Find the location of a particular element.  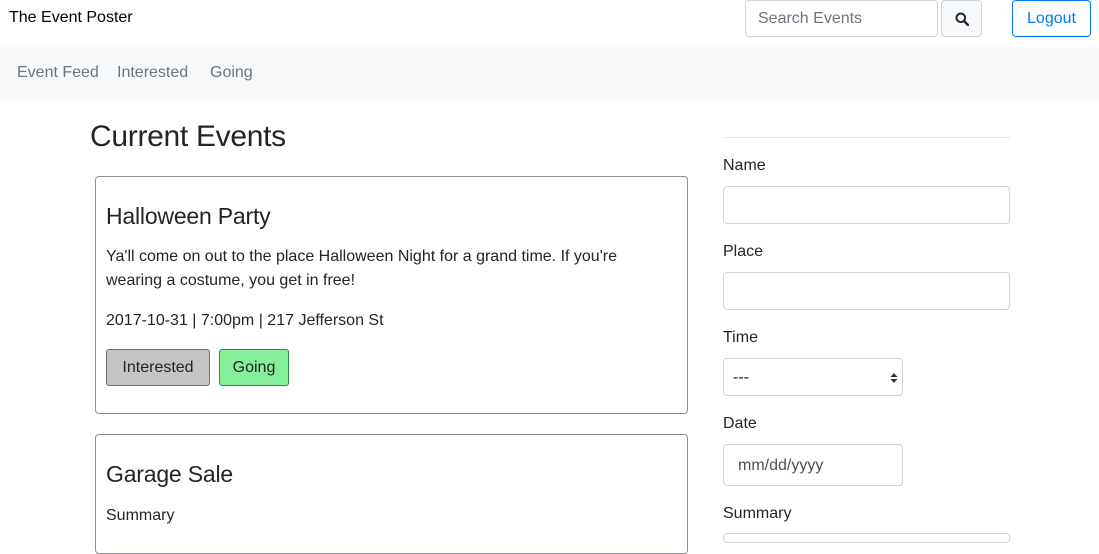

event-card: Garage Sale Summary is located at coordinates (391, 494).